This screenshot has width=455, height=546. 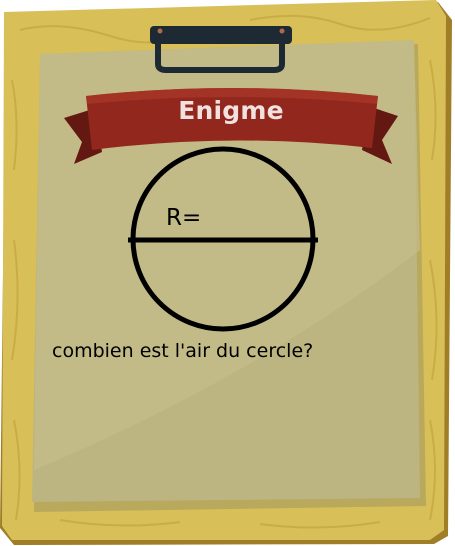 I want to click on clip-bar, so click(x=221, y=35).